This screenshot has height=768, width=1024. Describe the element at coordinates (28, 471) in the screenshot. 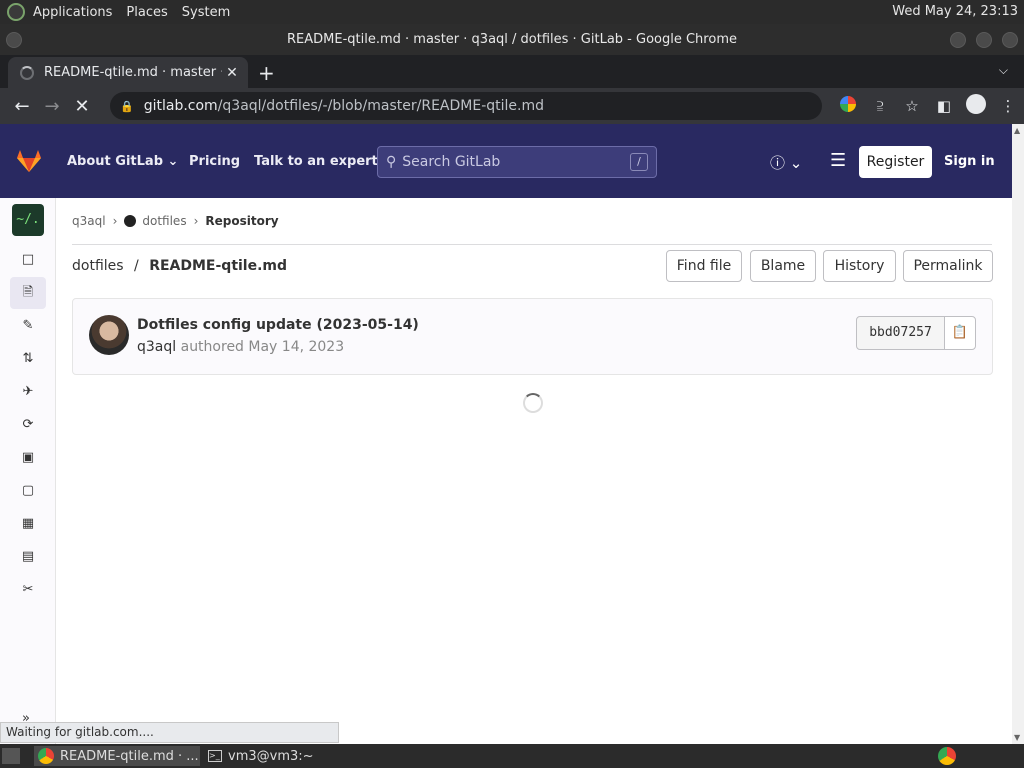

I see `project-sidebar: ~/. □ 🗎 ✎ ⇅ ✈ ⟳ ▣ ▢ ▦ ▤ ✂ »` at that location.